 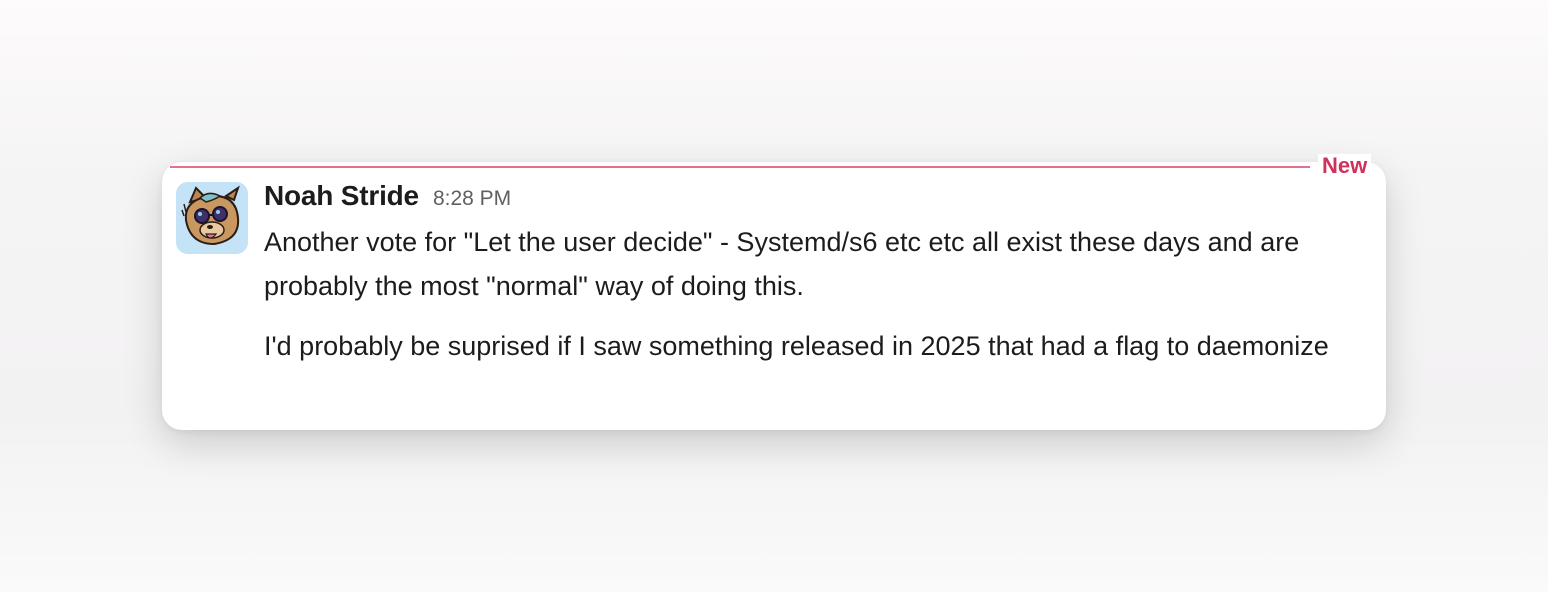 I want to click on avatar, so click(x=212, y=218).